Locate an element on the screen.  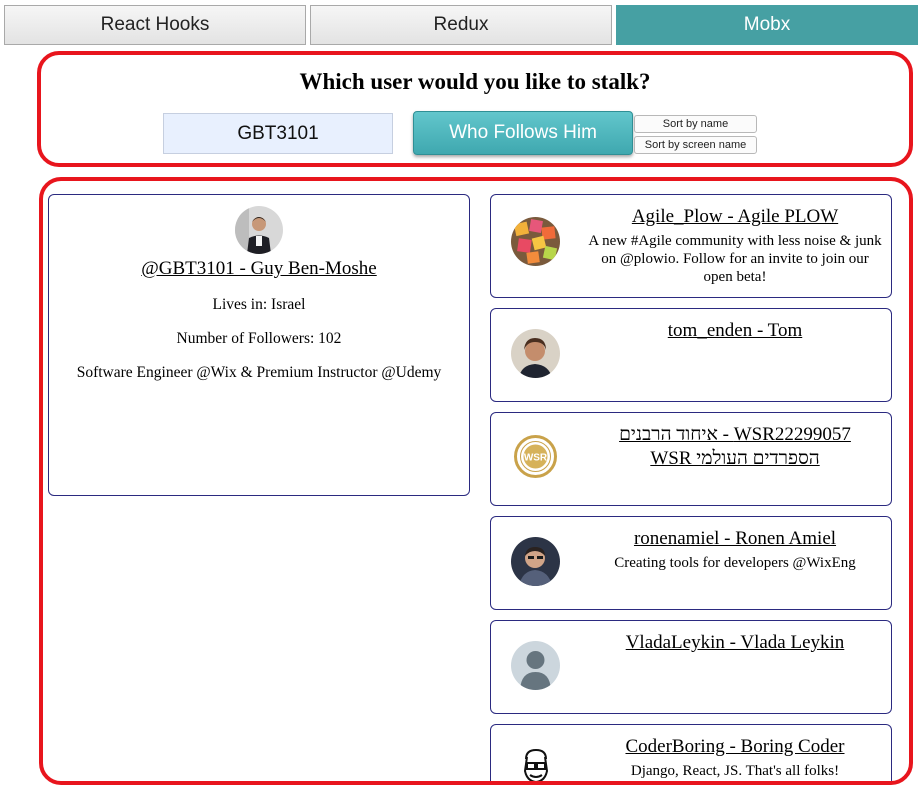
tab-redux: Redux is located at coordinates (461, 25).